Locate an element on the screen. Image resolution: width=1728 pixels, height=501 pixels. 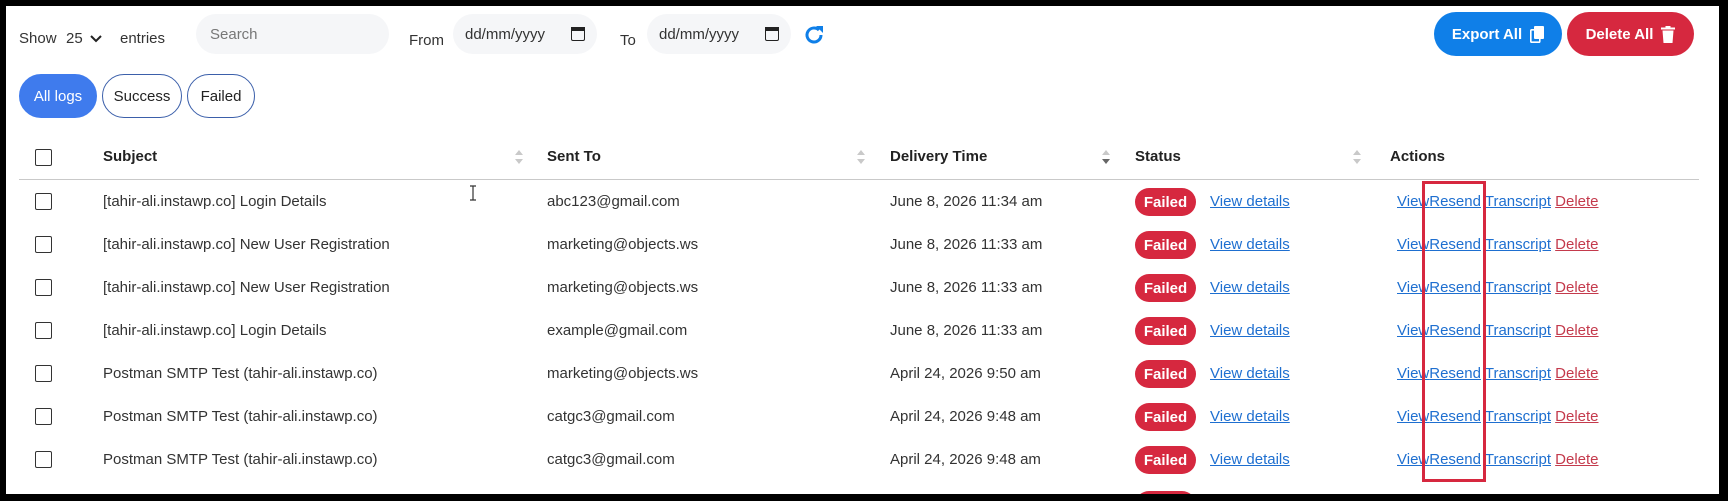
tab-all-logs: All logs is located at coordinates (58, 96).